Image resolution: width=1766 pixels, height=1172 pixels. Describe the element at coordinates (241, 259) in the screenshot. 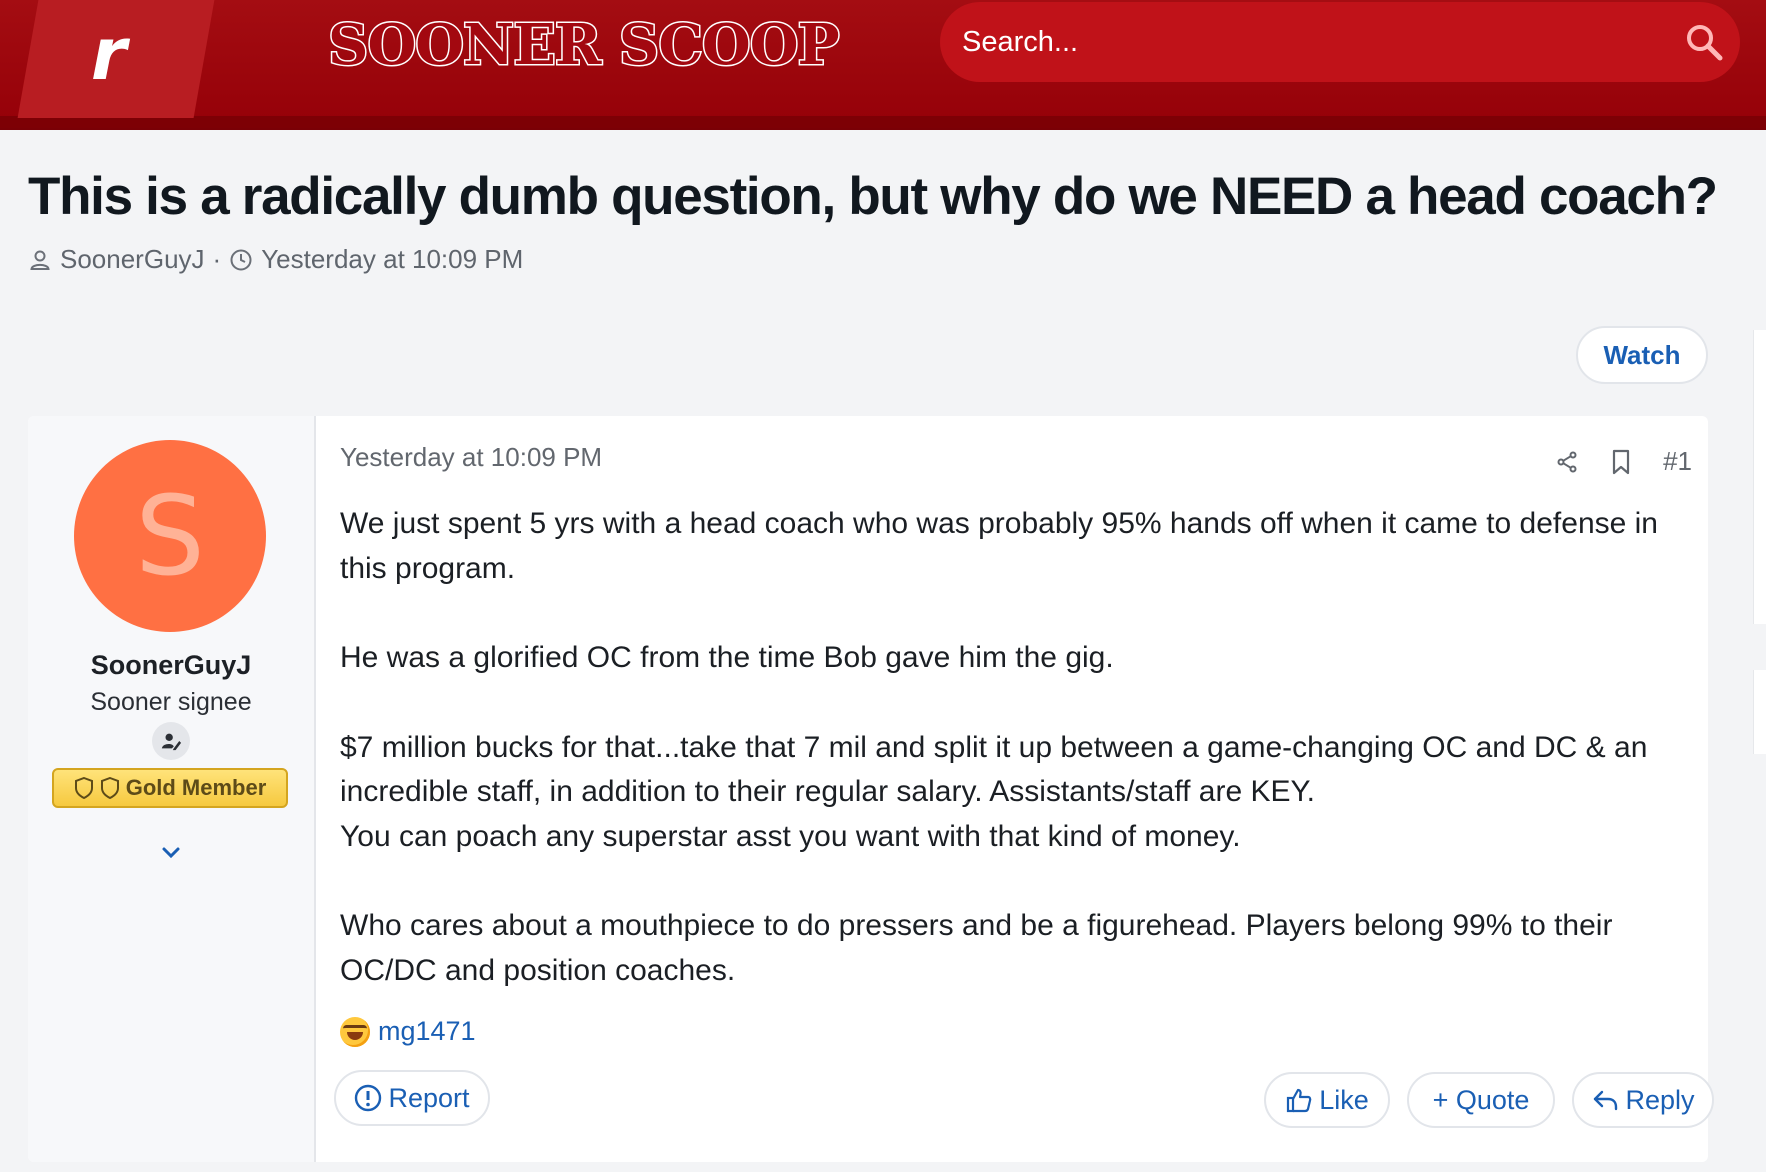

I see `clock-icon` at that location.